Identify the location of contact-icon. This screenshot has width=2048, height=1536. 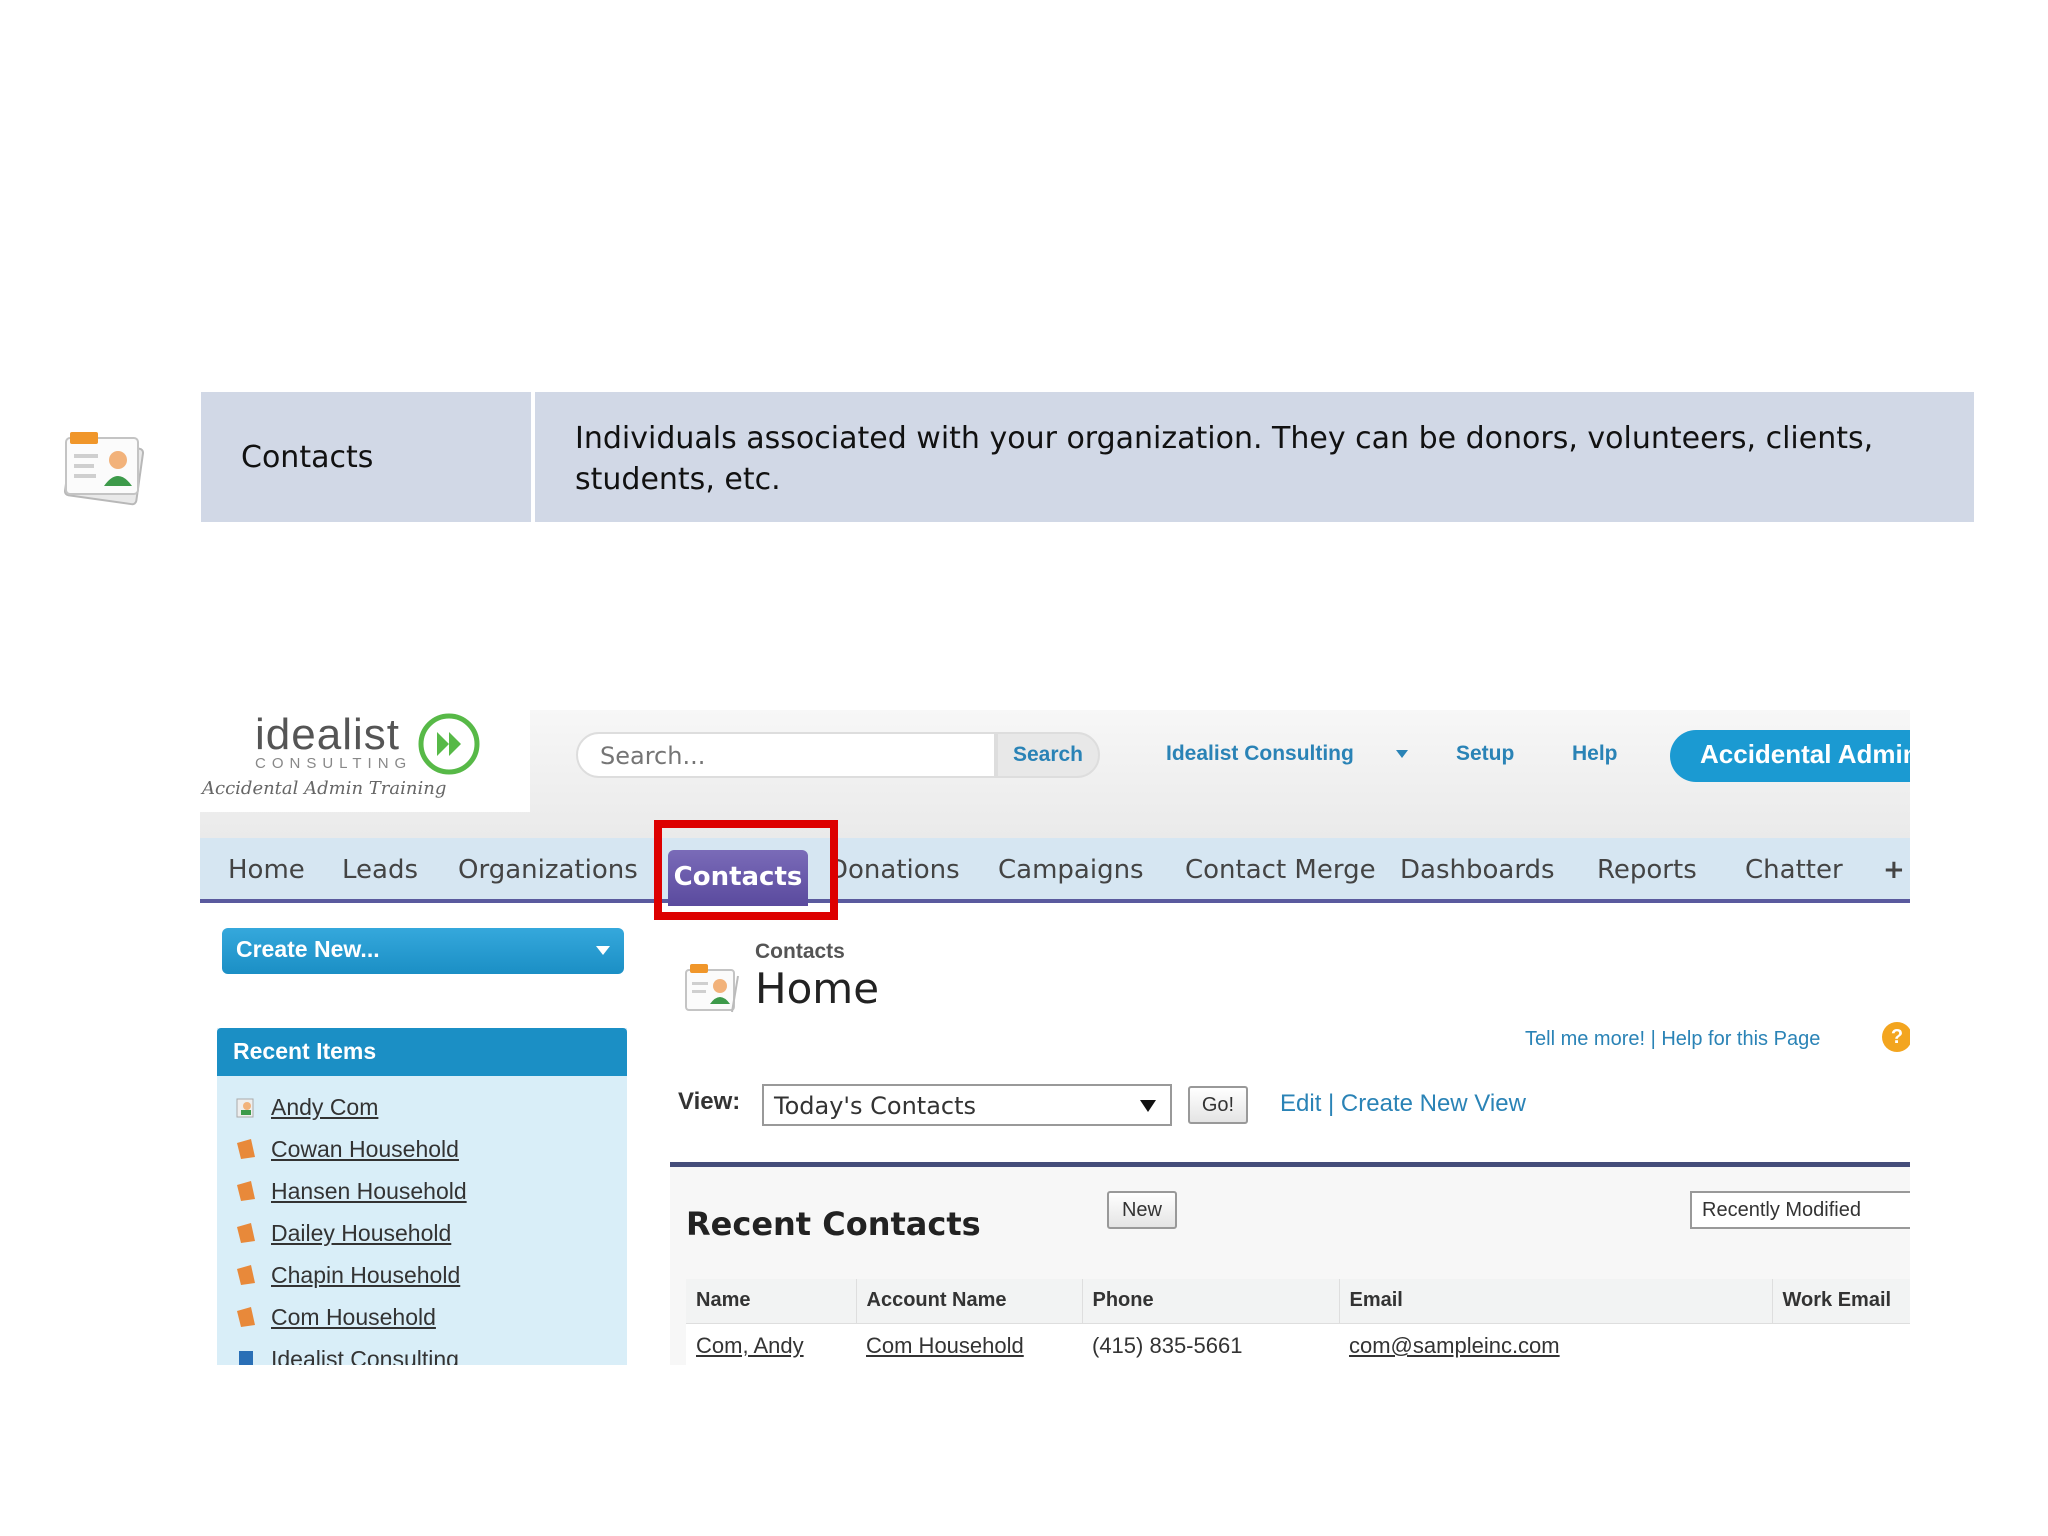
(245, 1108).